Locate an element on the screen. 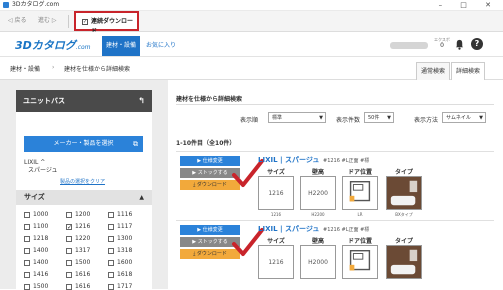  size-checkbox-label: 1218 is located at coordinates (41, 238).